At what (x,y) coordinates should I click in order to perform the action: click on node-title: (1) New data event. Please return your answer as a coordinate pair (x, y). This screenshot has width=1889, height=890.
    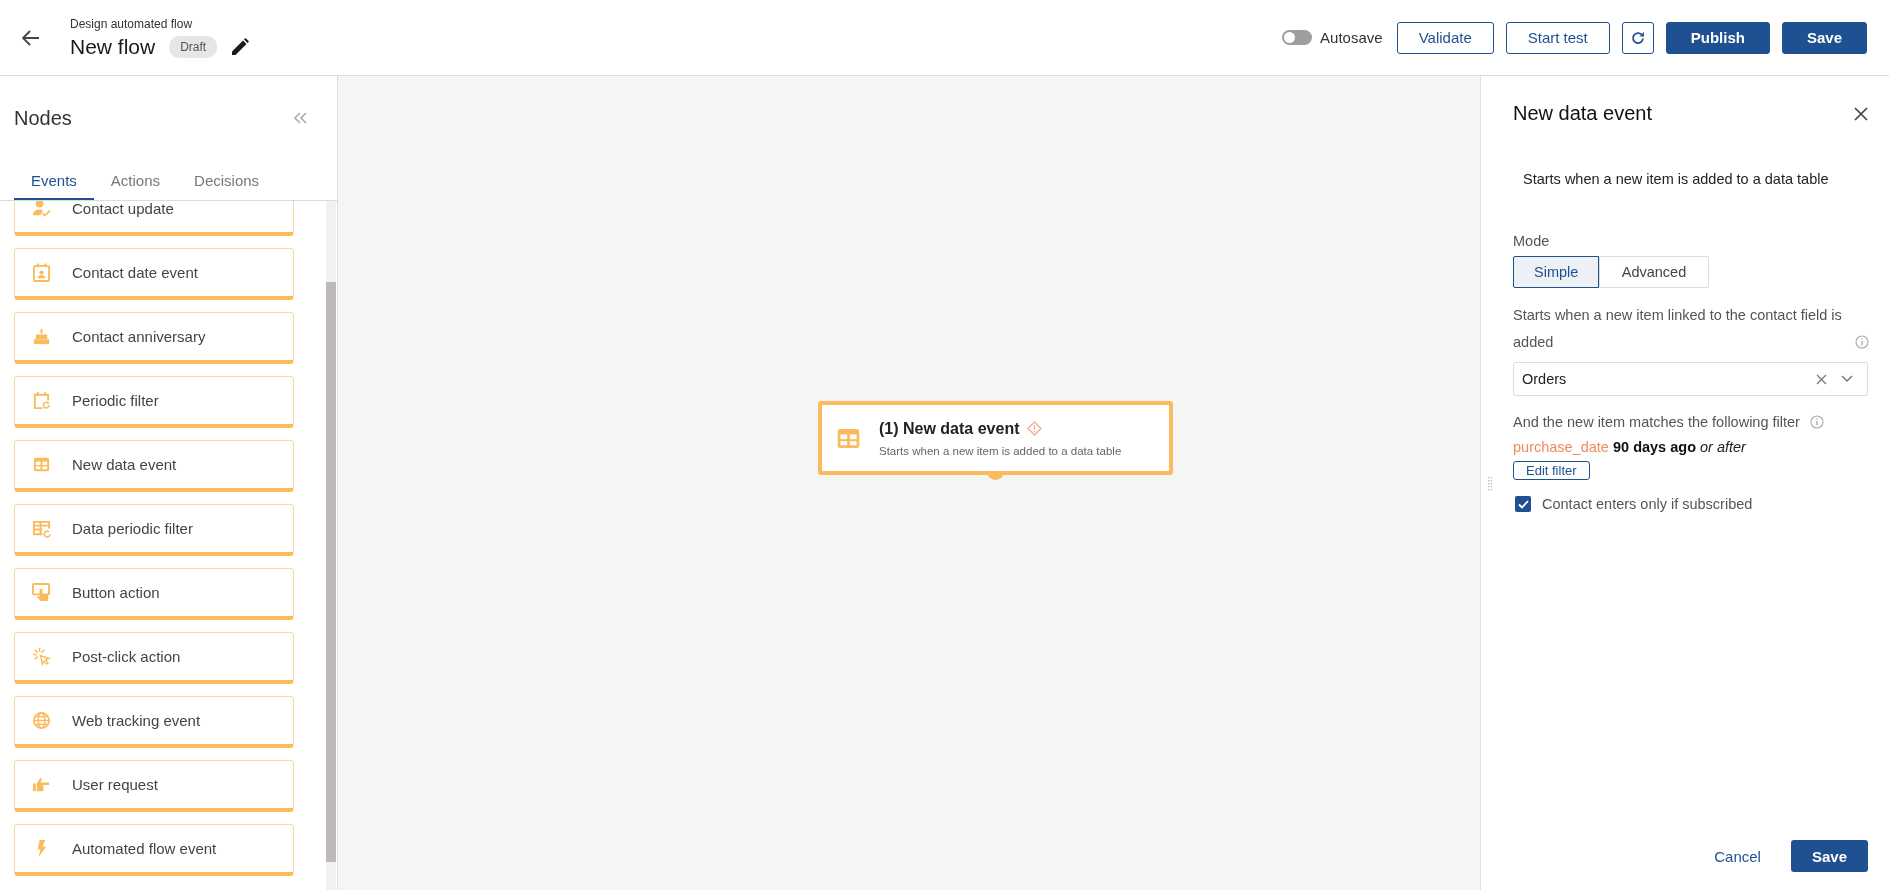
    Looking at the image, I should click on (949, 428).